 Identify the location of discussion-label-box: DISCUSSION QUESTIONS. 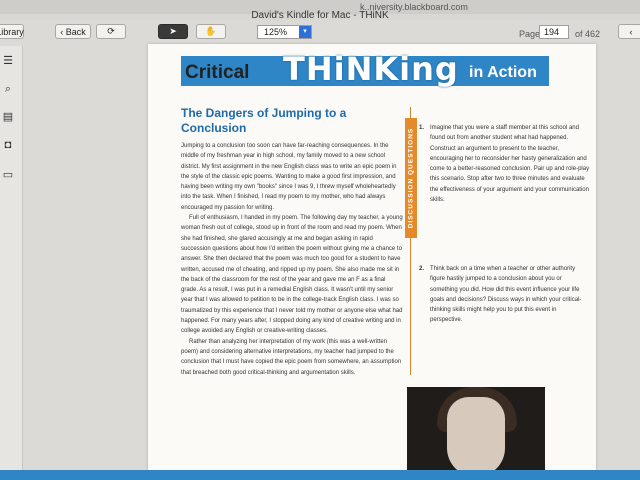
(411, 178).